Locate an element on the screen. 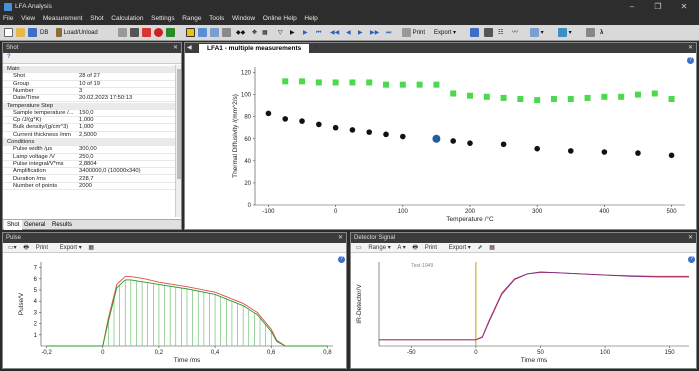 This screenshot has height=371, width=699. network-icon: ▾ is located at coordinates (537, 33).